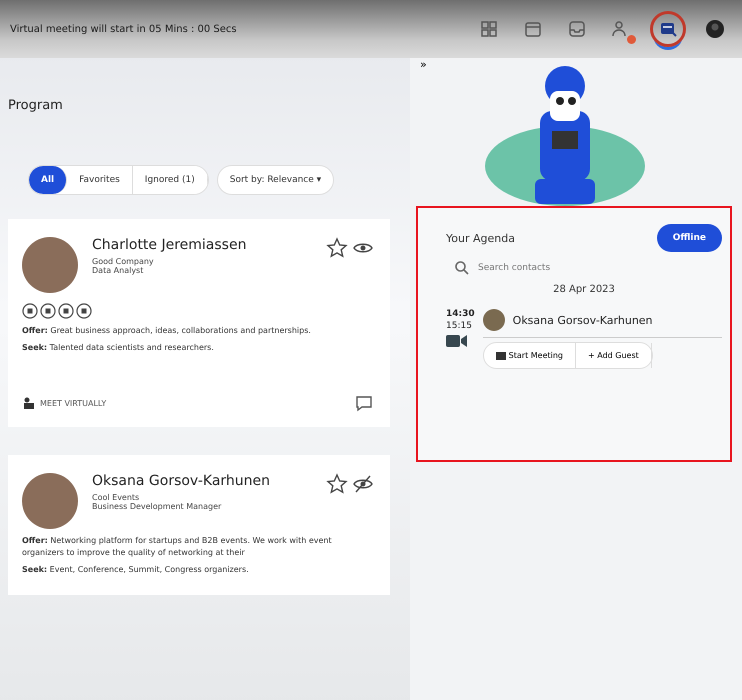 The height and width of the screenshot is (700, 742). Describe the element at coordinates (489, 29) in the screenshot. I see `grid-icon` at that location.